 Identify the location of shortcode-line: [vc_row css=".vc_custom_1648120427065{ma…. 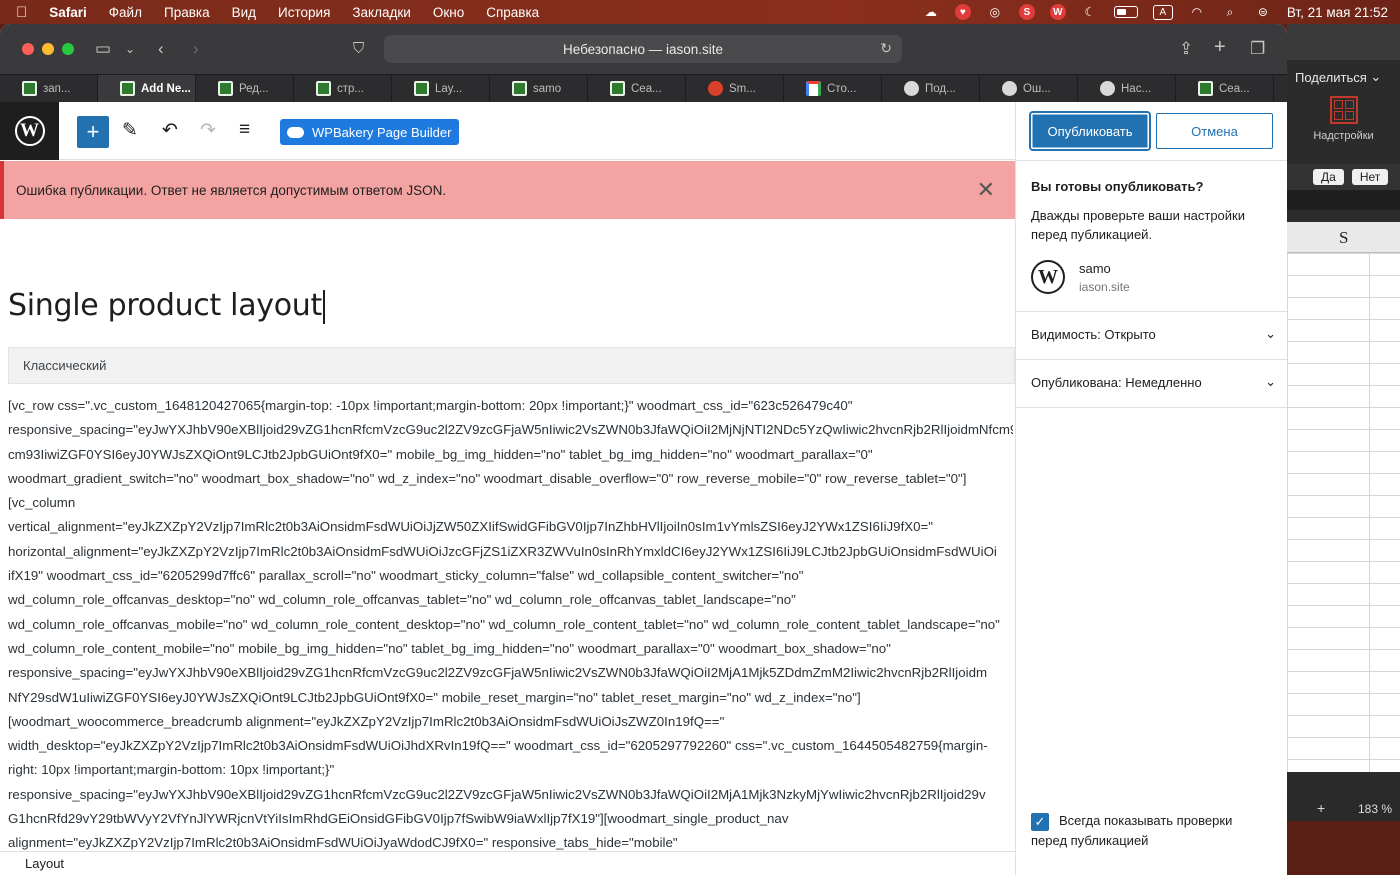
(430, 405).